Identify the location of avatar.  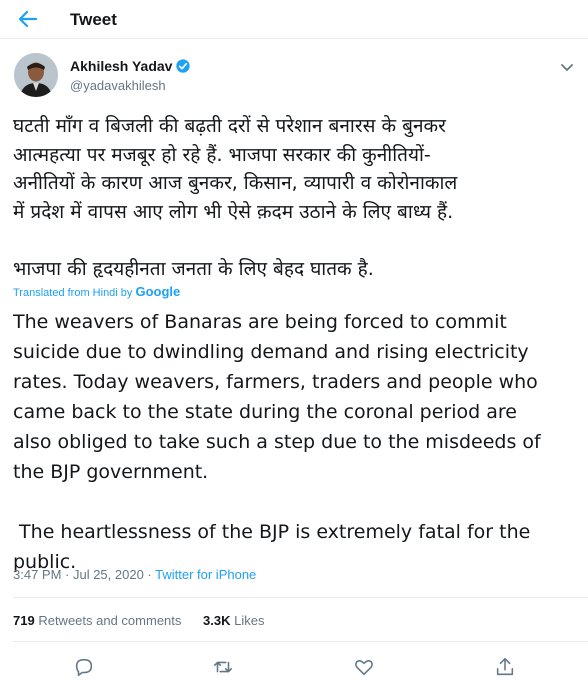
(36, 75).